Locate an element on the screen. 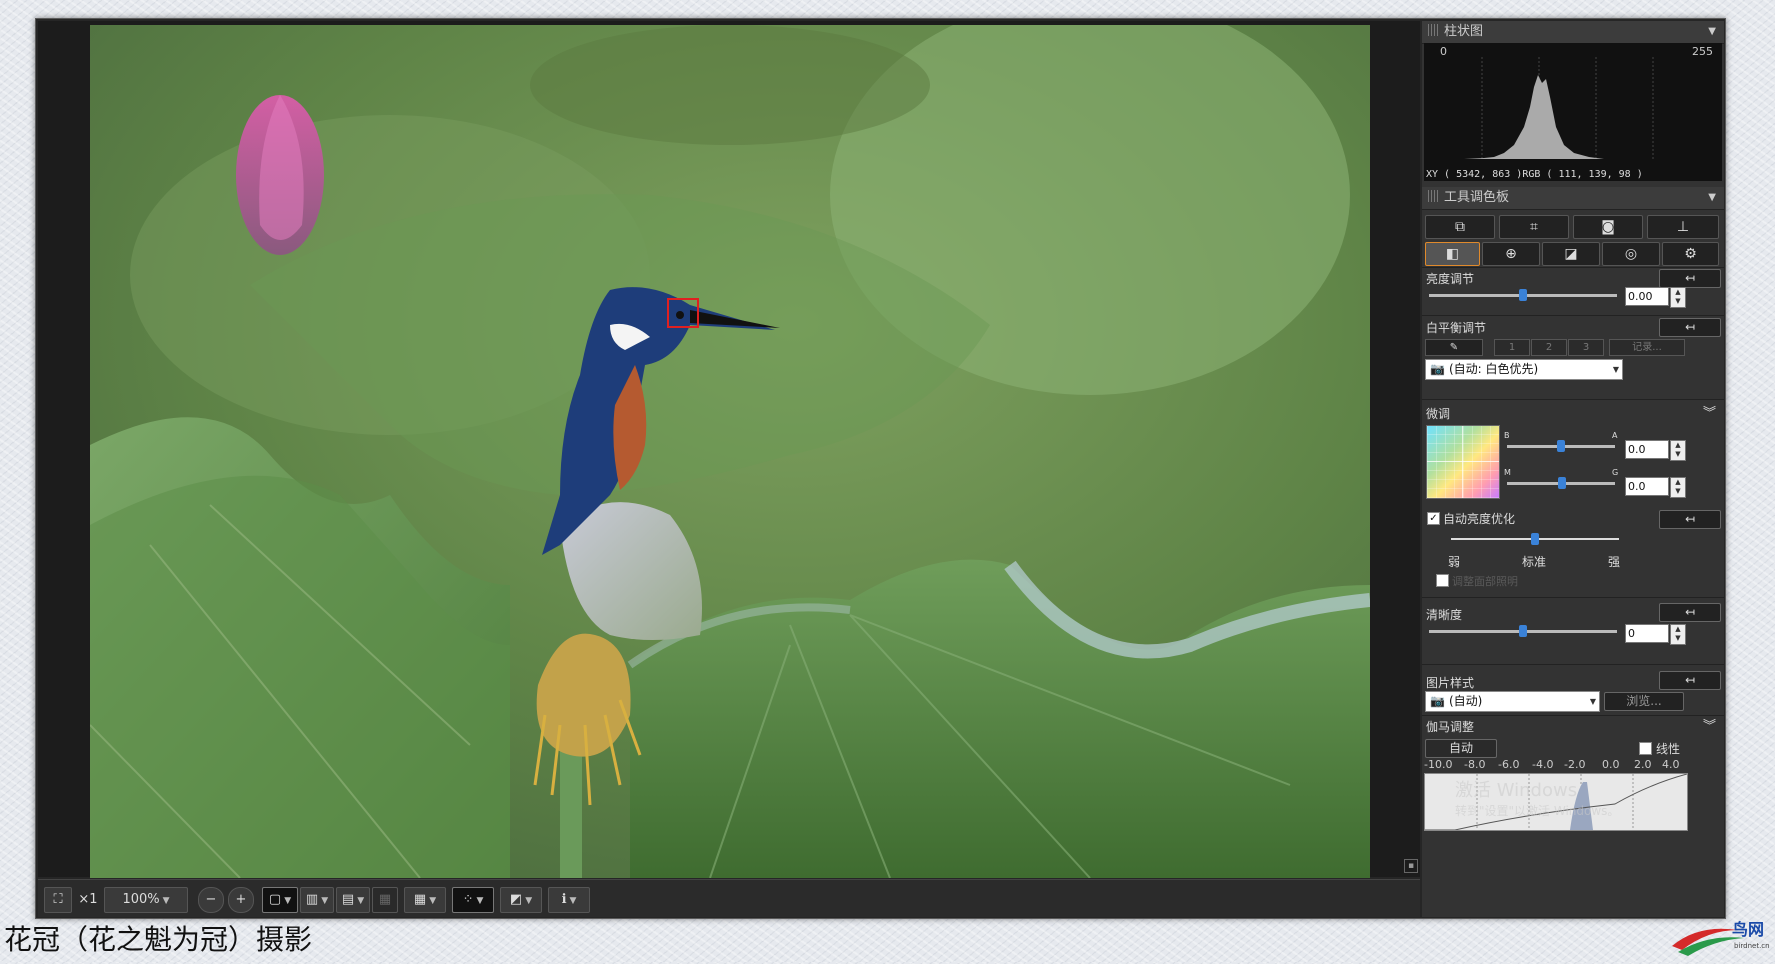 The width and height of the screenshot is (1775, 964). tool-palette-title: 工具调色板 is located at coordinates (1477, 197).